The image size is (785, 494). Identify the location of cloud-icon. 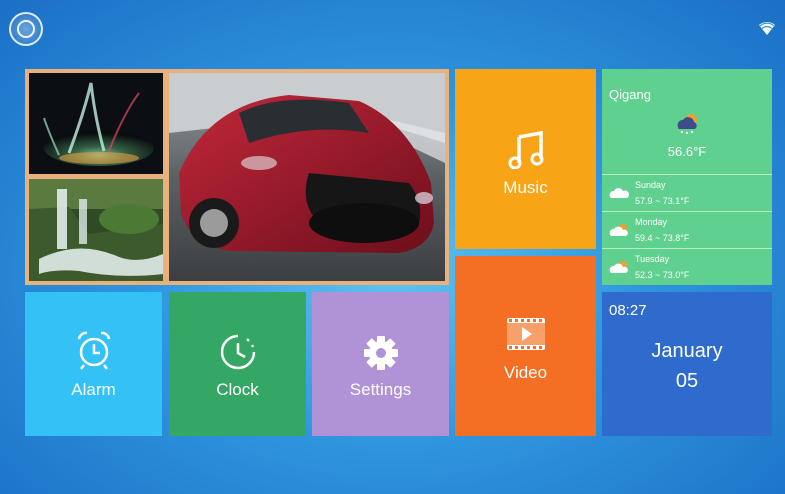
(619, 193).